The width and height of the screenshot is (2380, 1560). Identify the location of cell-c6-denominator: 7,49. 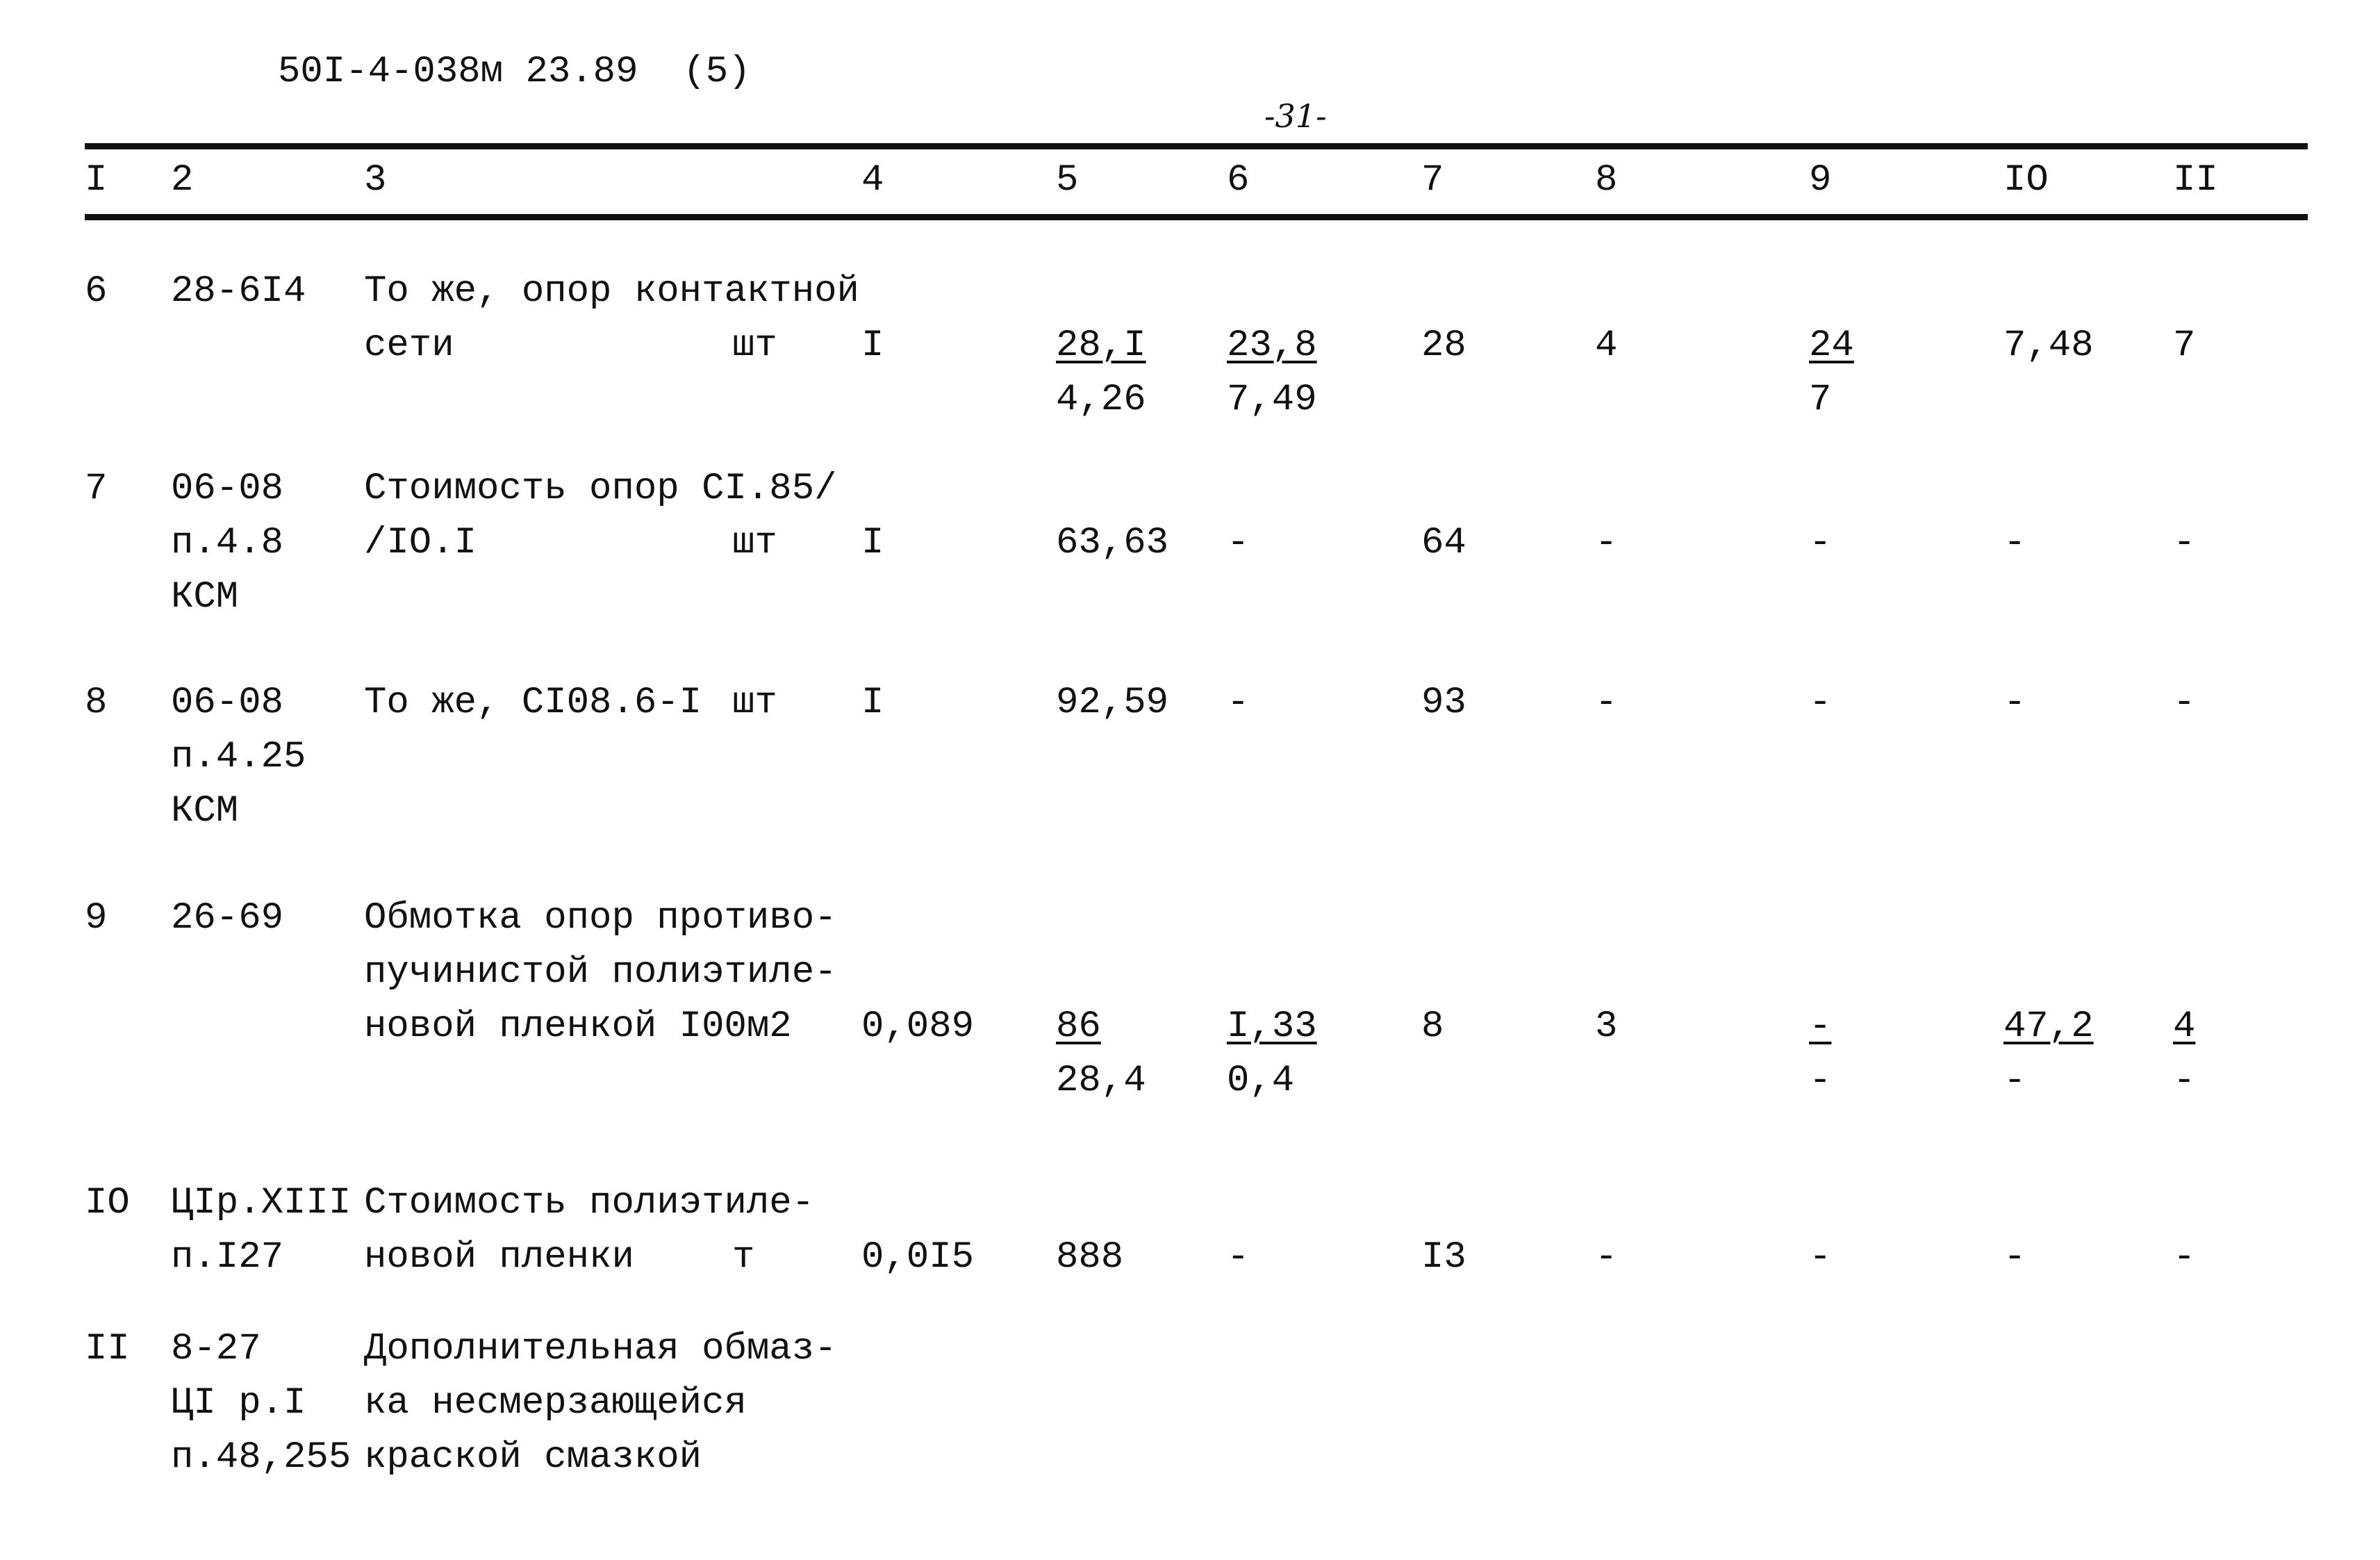
(1272, 400).